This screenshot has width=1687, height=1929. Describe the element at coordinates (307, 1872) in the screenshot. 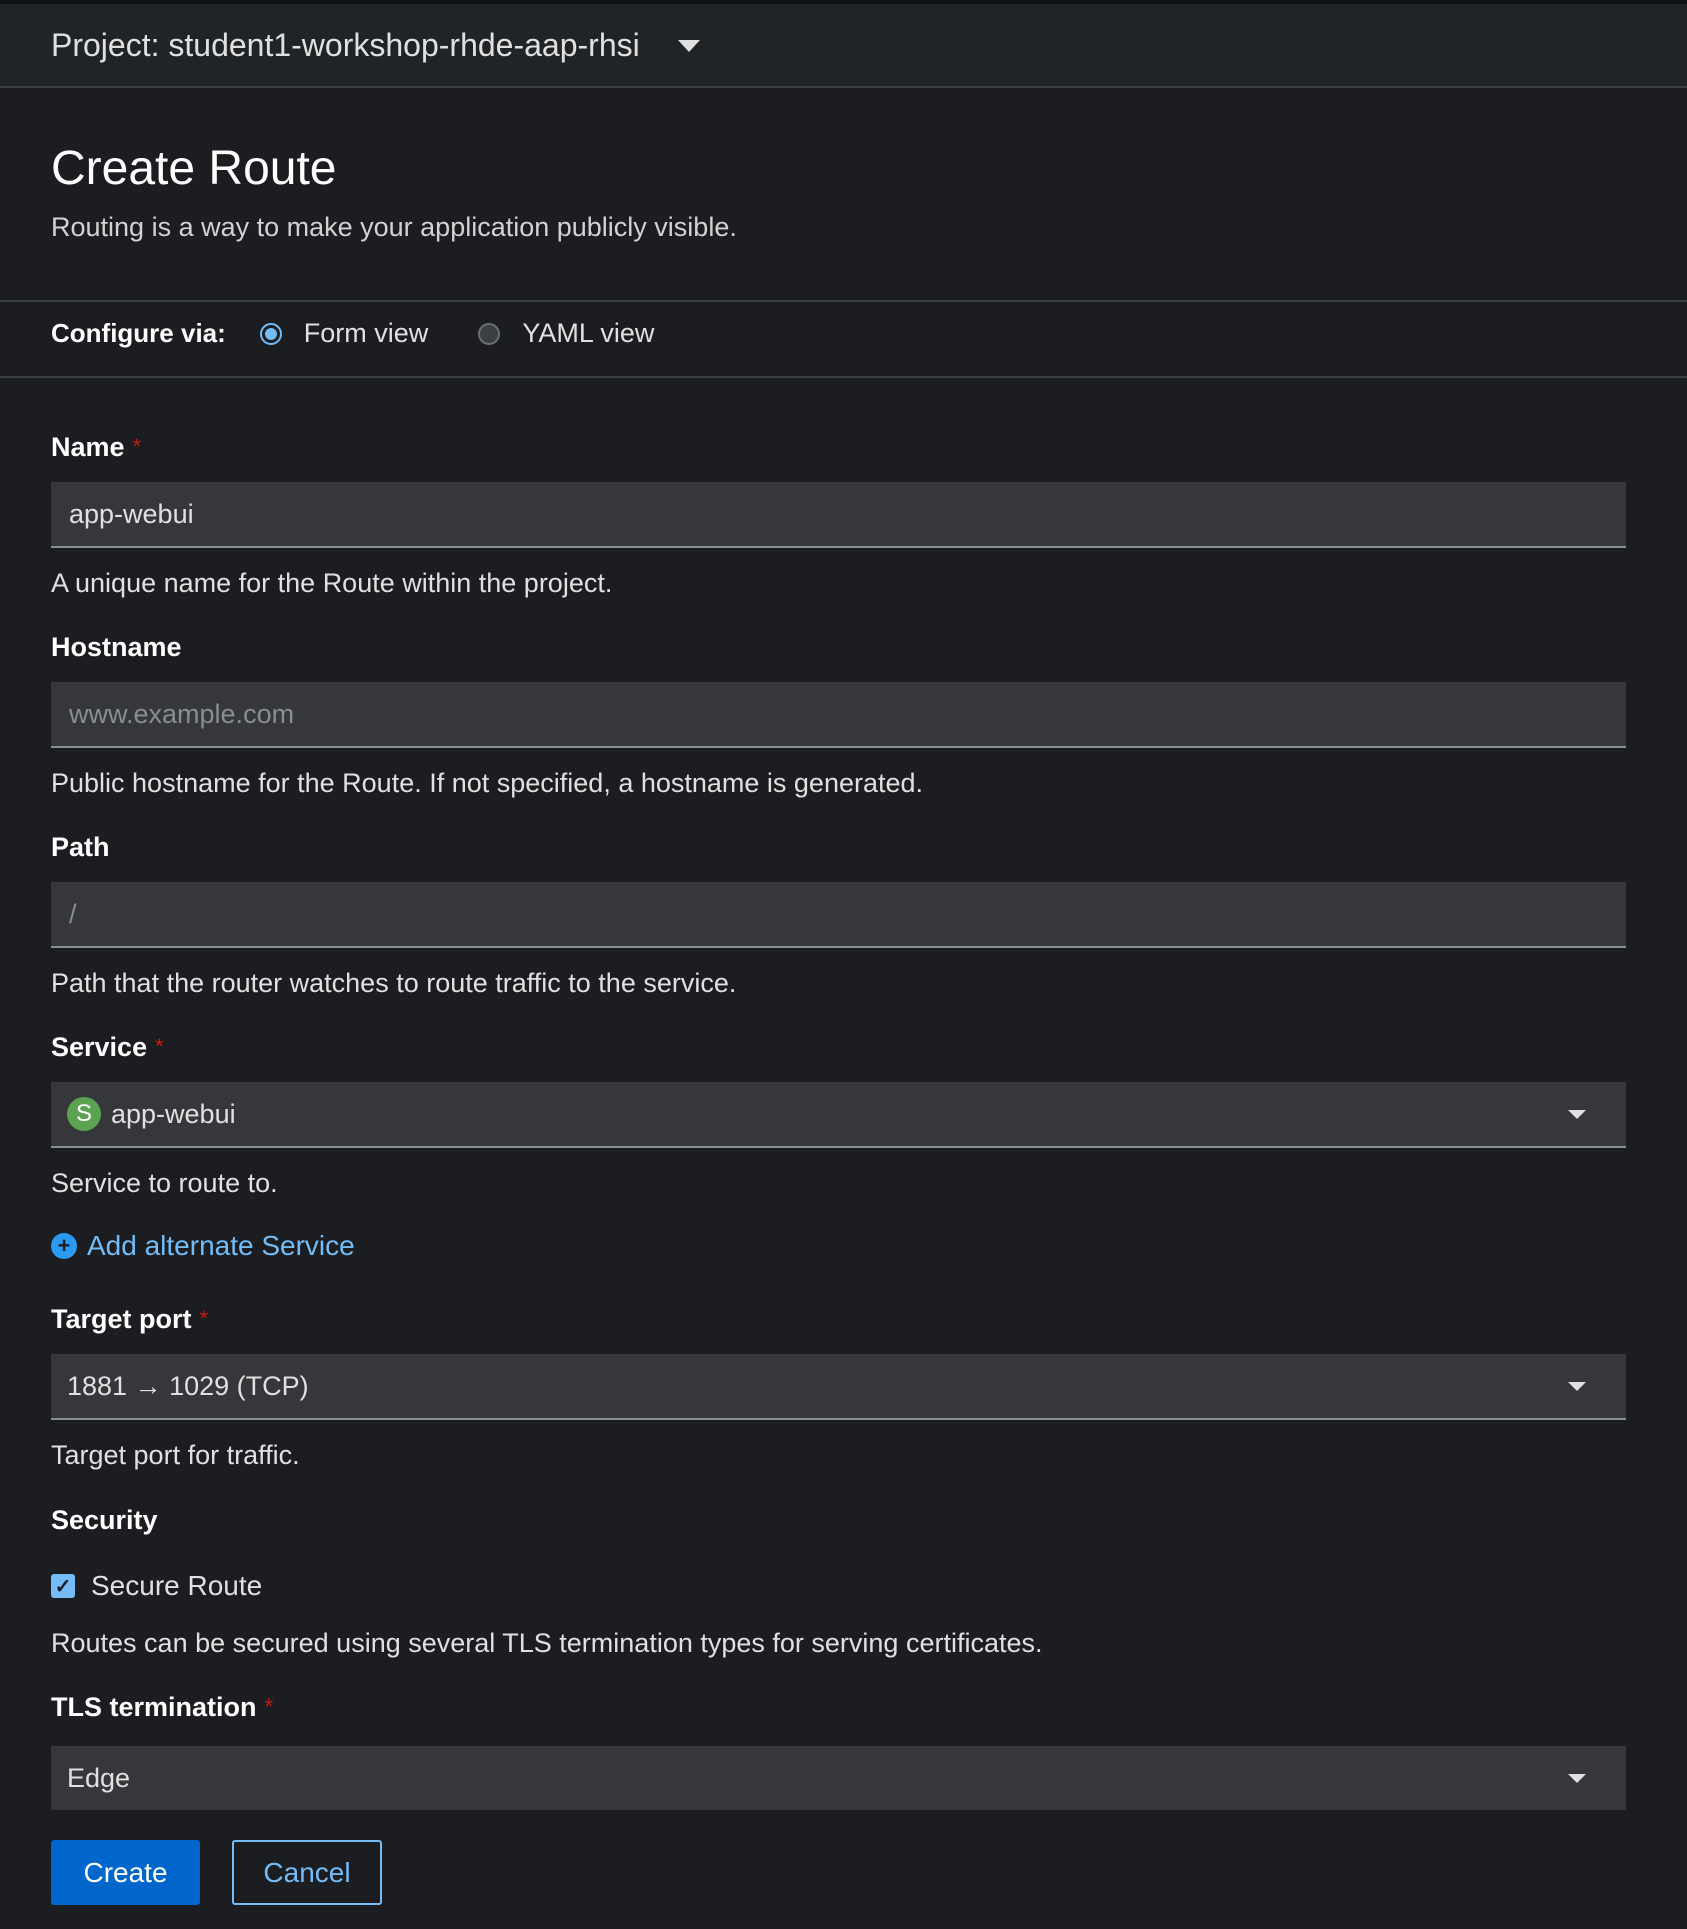

I see `cancel-button: Cancel` at that location.